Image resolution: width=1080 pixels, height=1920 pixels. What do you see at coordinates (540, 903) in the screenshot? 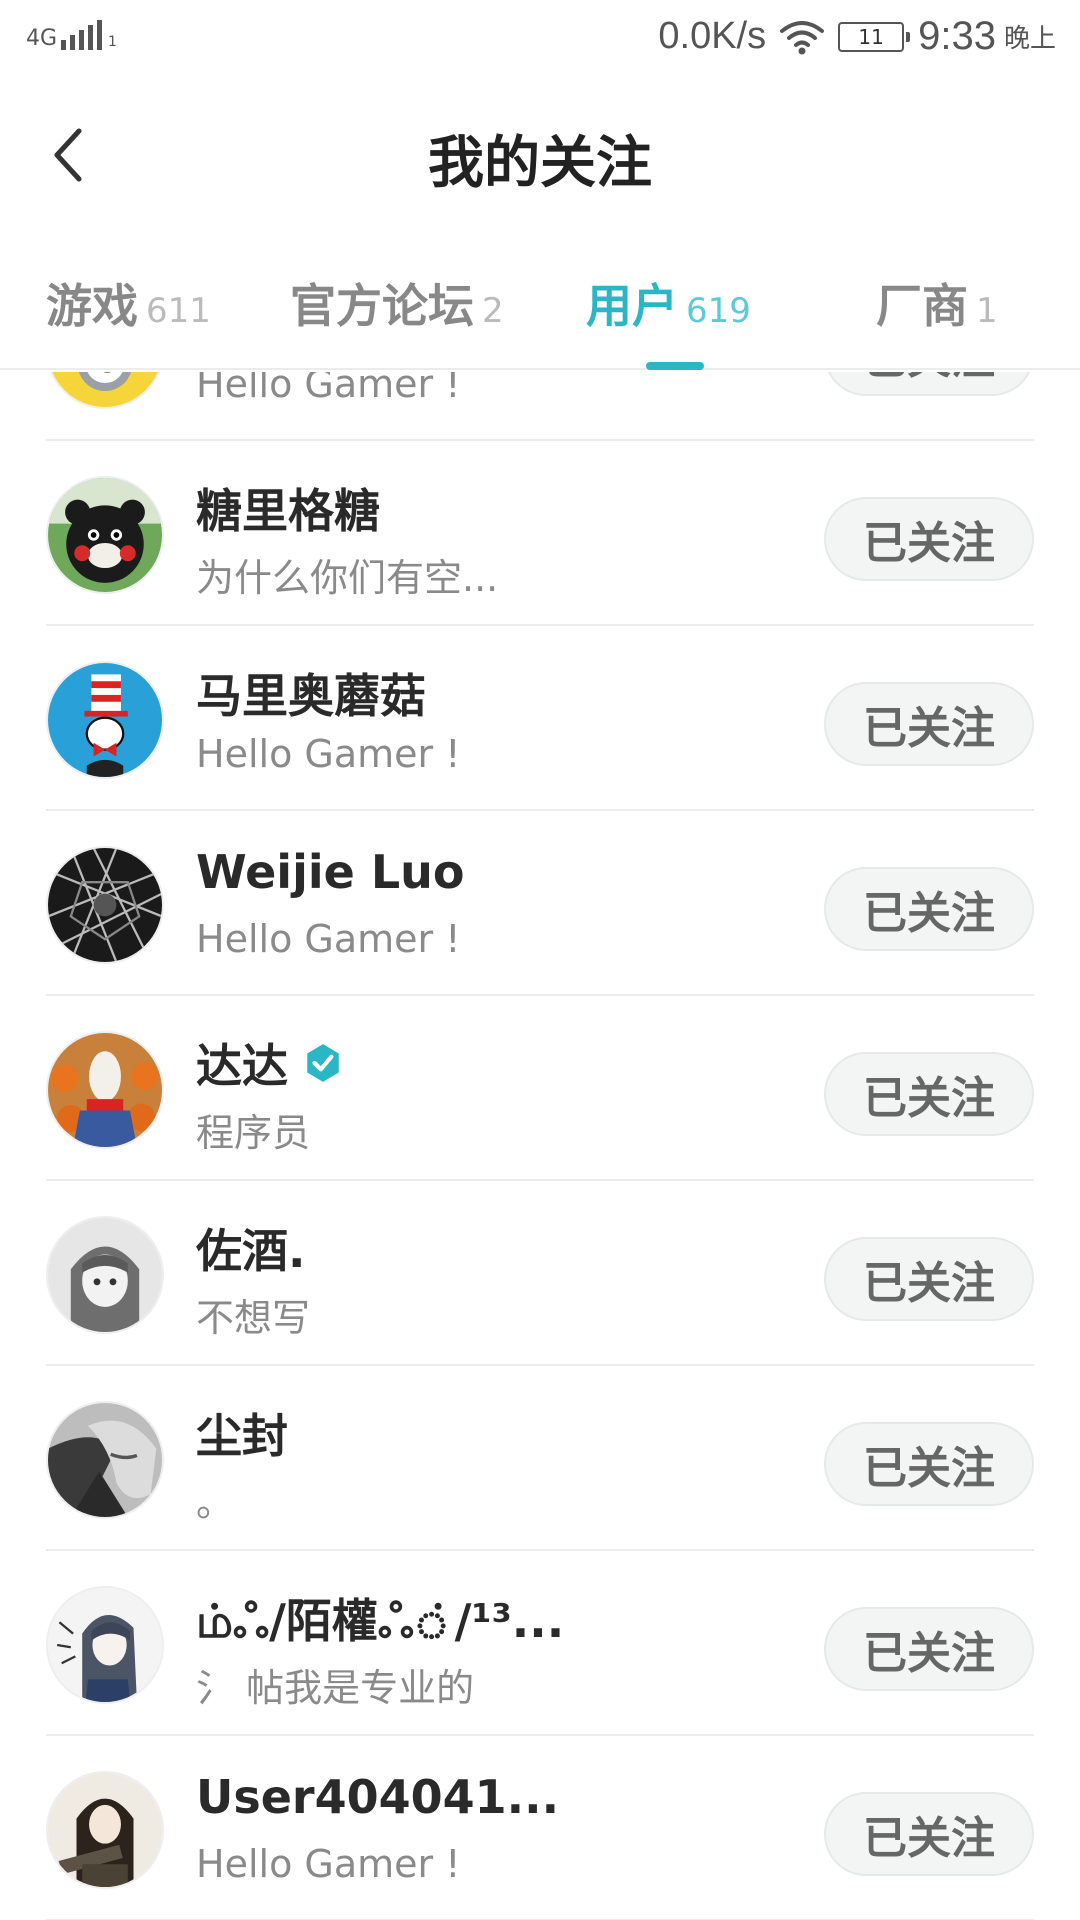
I see `list-item: Weijie Luo Hello Gamer ! 已关注` at bounding box center [540, 903].